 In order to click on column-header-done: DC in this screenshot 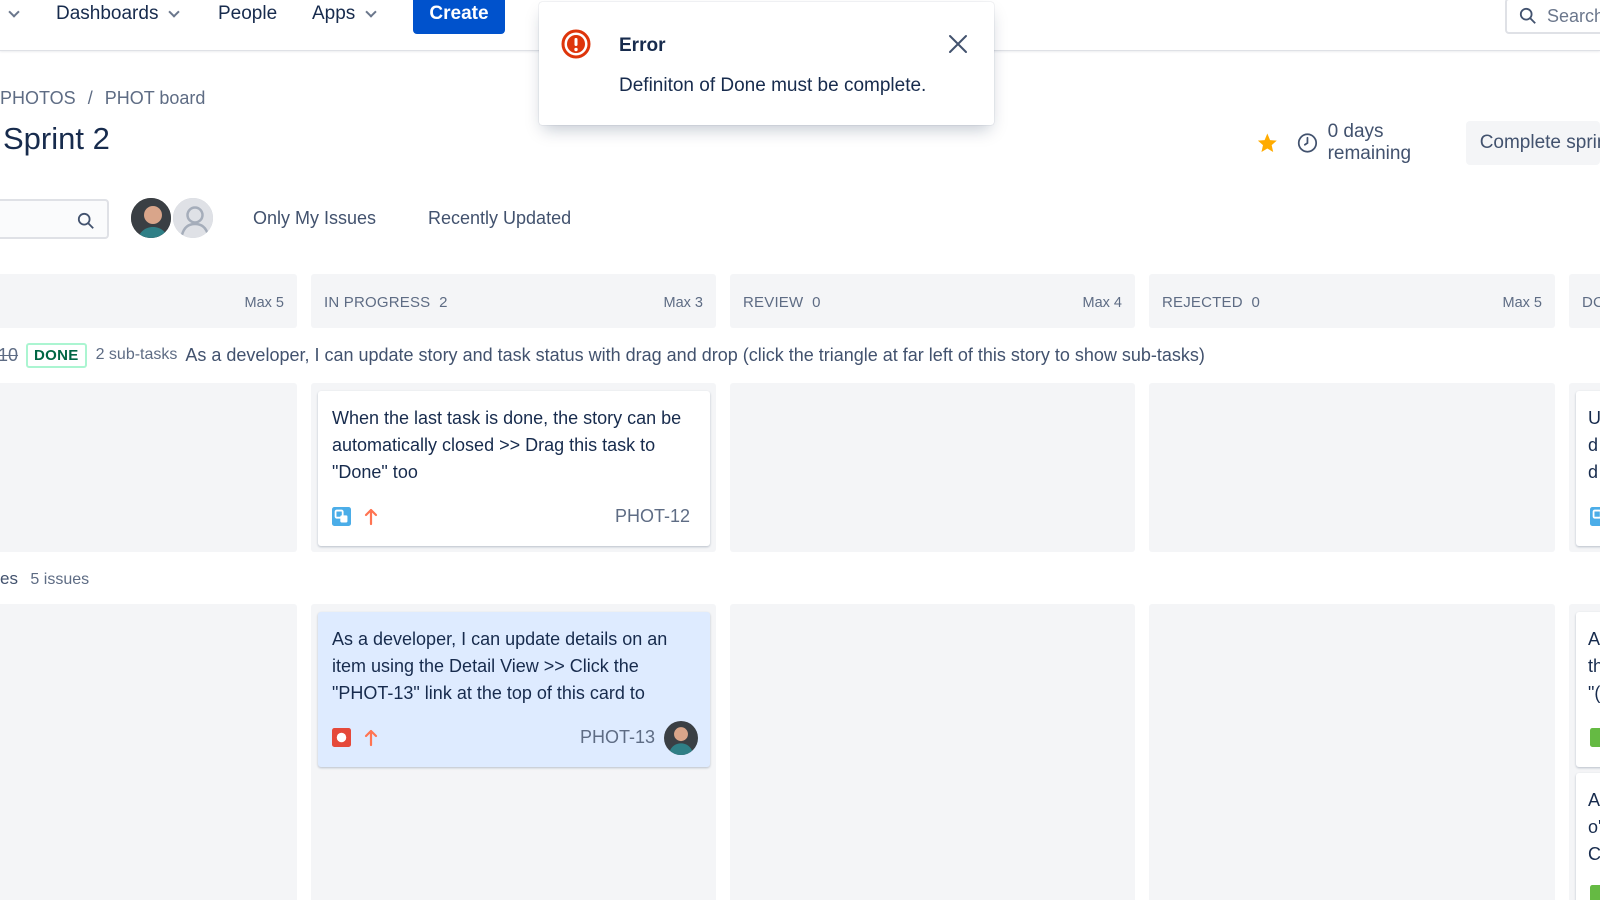, I will do `click(1584, 301)`.